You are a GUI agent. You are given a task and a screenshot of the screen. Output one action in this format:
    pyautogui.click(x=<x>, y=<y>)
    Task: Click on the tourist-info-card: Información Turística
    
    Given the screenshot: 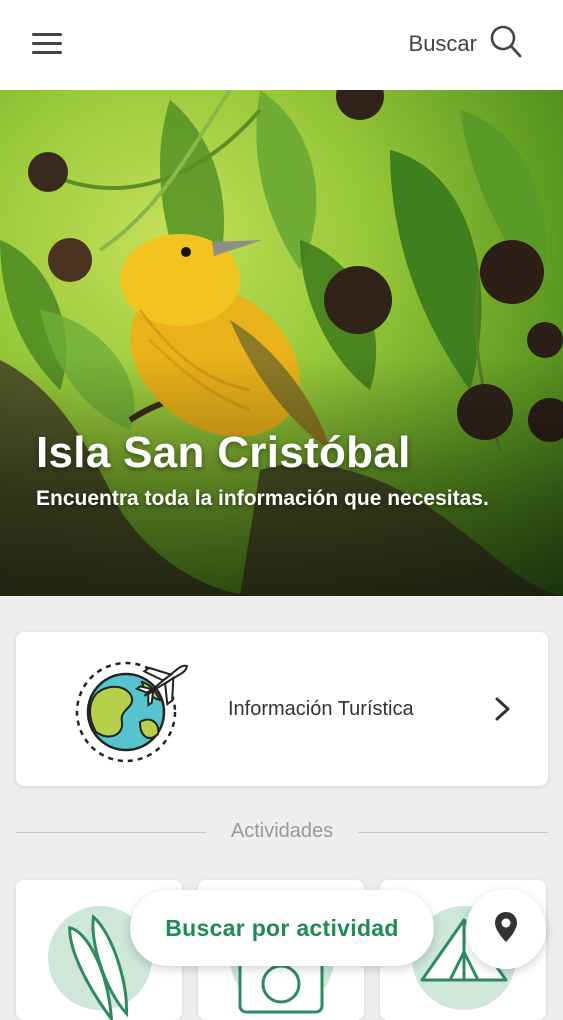 What is the action you would take?
    pyautogui.click(x=282, y=709)
    